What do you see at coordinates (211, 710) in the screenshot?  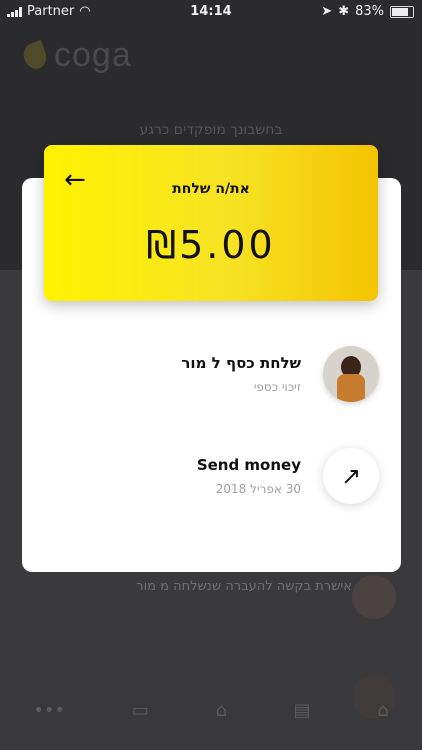 I see `bottom-nav-icons: ••• ▭ ⌂ ▤ ⌂` at bounding box center [211, 710].